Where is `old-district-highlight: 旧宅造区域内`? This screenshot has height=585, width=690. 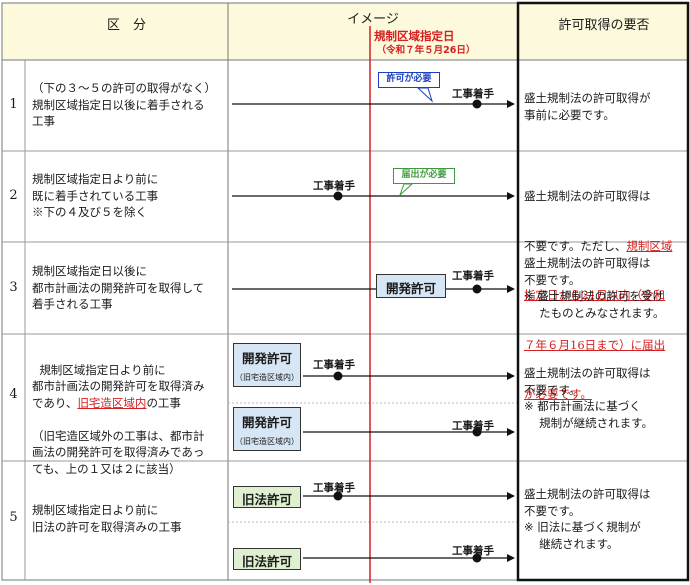 old-district-highlight: 旧宅造区域内 is located at coordinates (112, 402).